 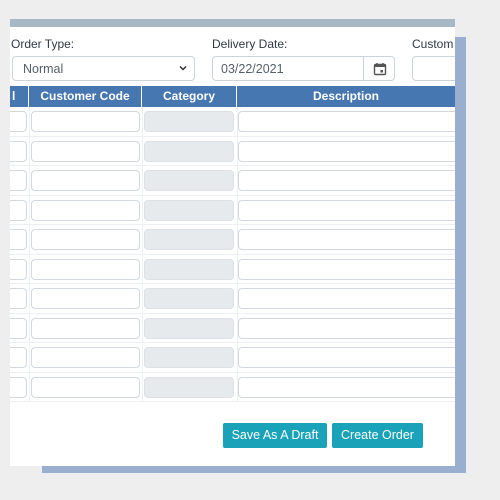 What do you see at coordinates (275, 435) in the screenshot?
I see `save-as-draft-button: Save As A Draft` at bounding box center [275, 435].